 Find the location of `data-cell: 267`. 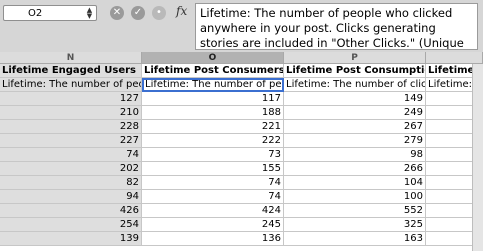

data-cell: 267 is located at coordinates (355, 127).